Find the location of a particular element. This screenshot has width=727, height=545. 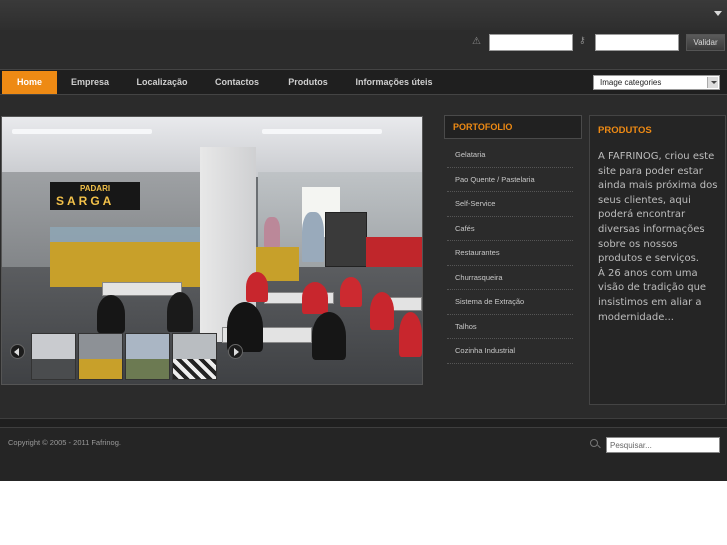

portfolio-header: PORTOFOLIO is located at coordinates (513, 127).